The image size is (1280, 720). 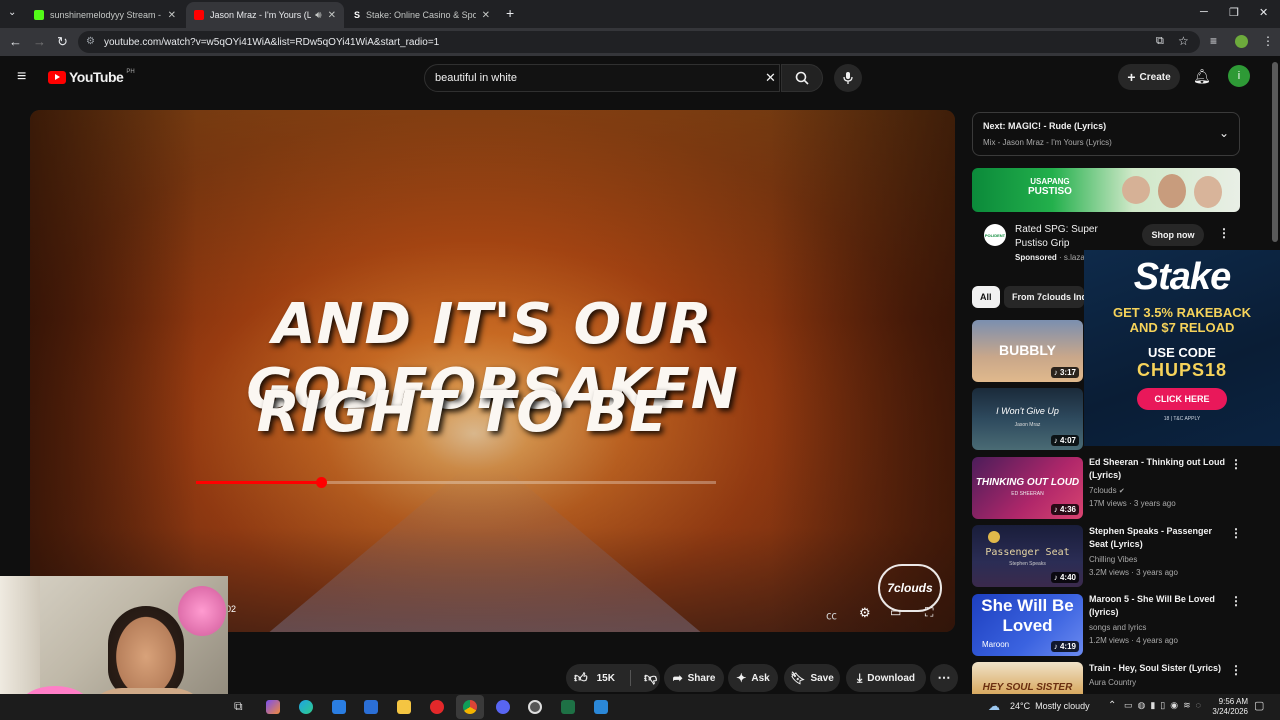 What do you see at coordinates (437, 707) in the screenshot?
I see `opera-icon` at bounding box center [437, 707].